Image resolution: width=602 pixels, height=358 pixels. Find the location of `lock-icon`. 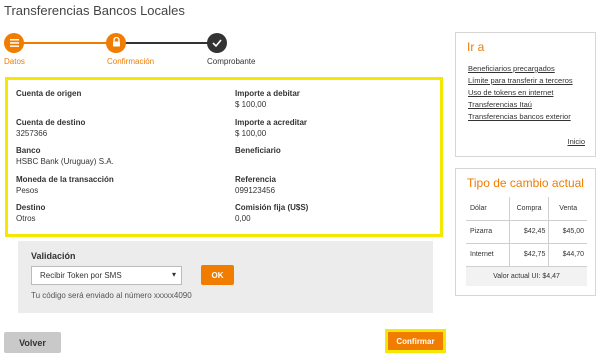

lock-icon is located at coordinates (116, 43).